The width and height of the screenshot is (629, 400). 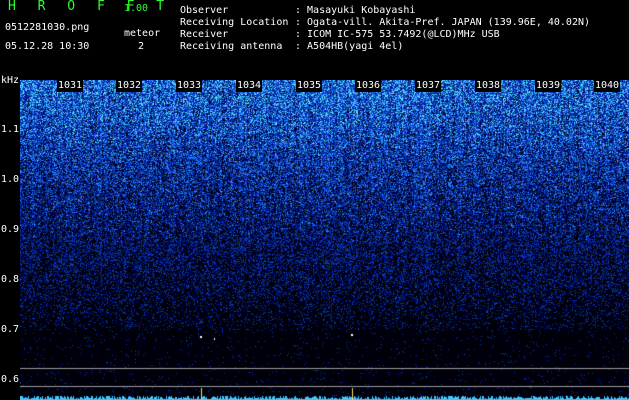 What do you see at coordinates (129, 86) in the screenshot?
I see `time-tick-1032: 1032` at bounding box center [129, 86].